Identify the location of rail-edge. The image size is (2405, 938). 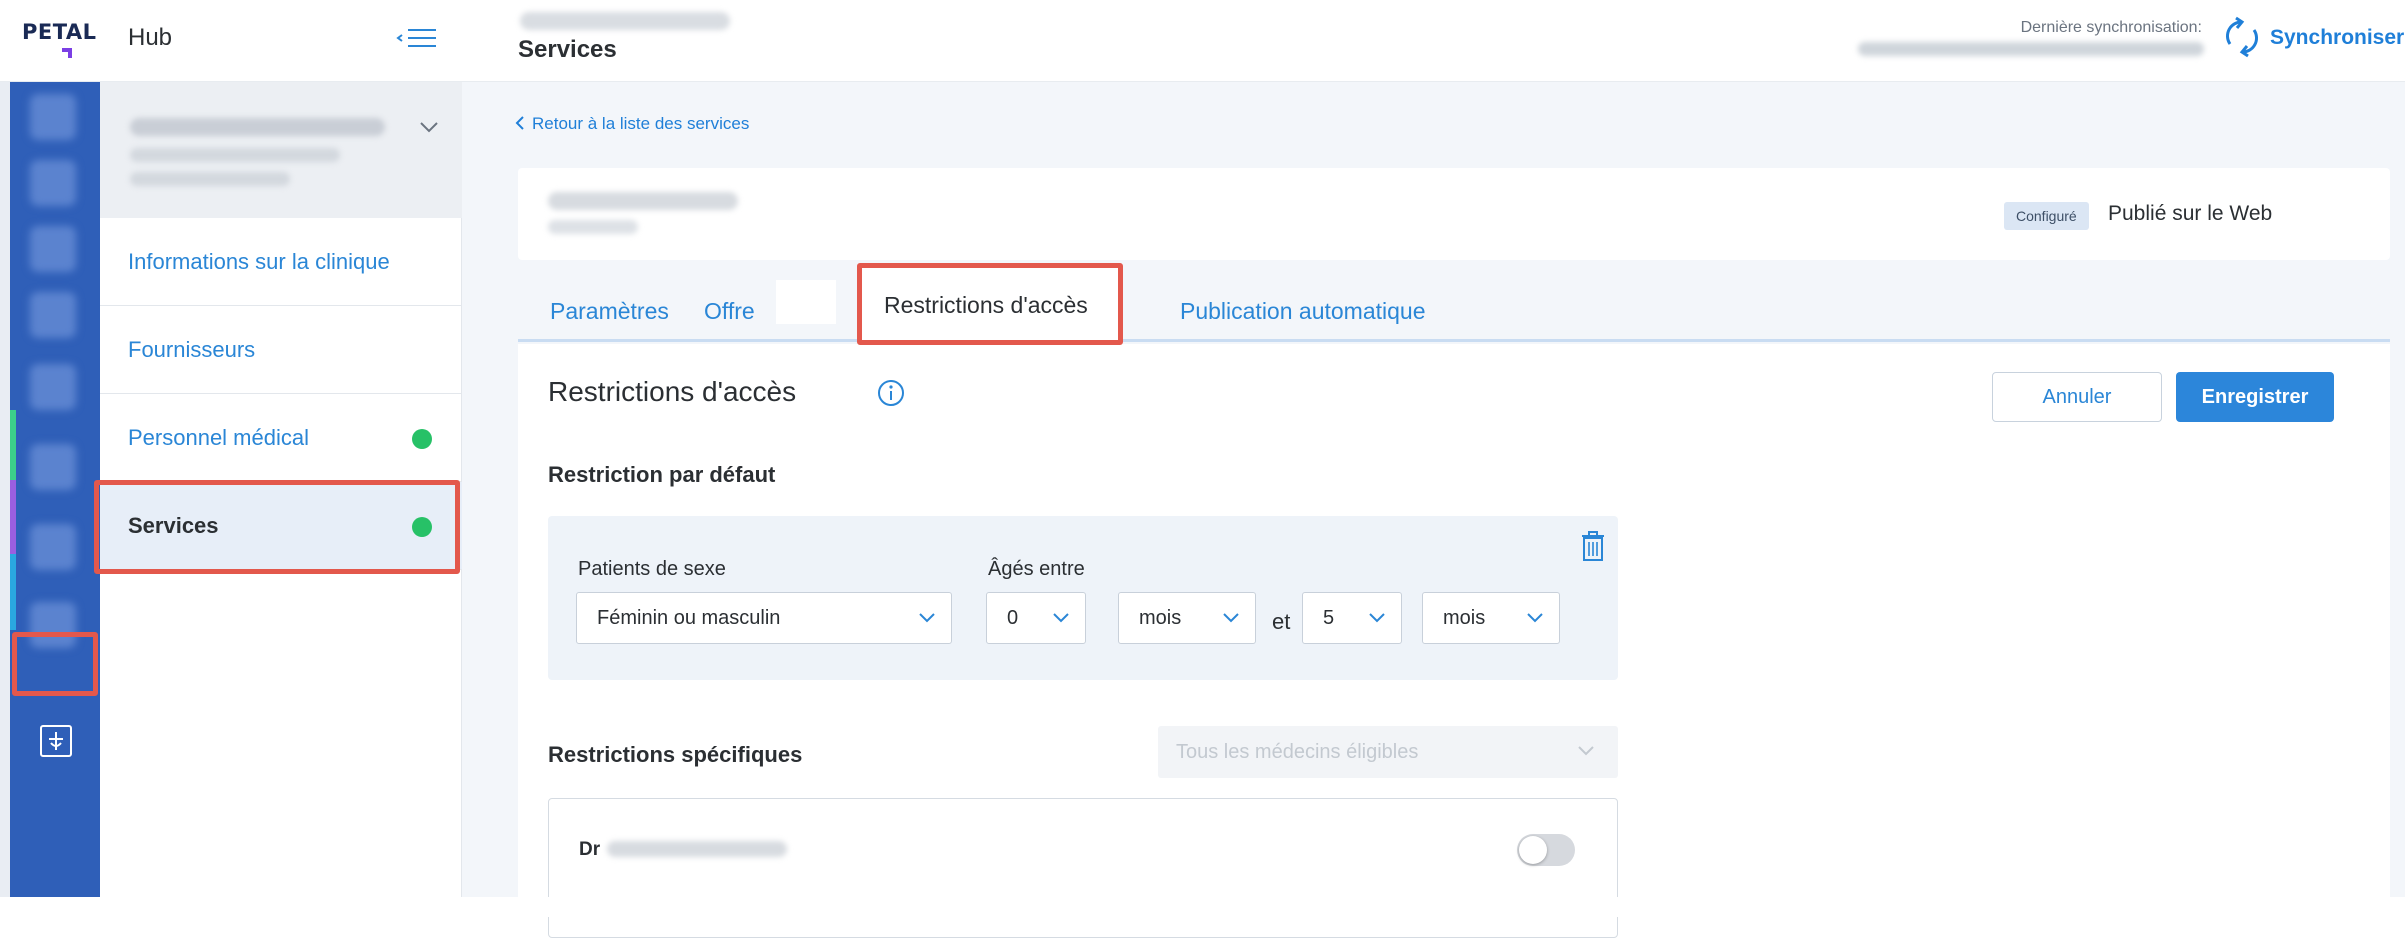
(5, 499).